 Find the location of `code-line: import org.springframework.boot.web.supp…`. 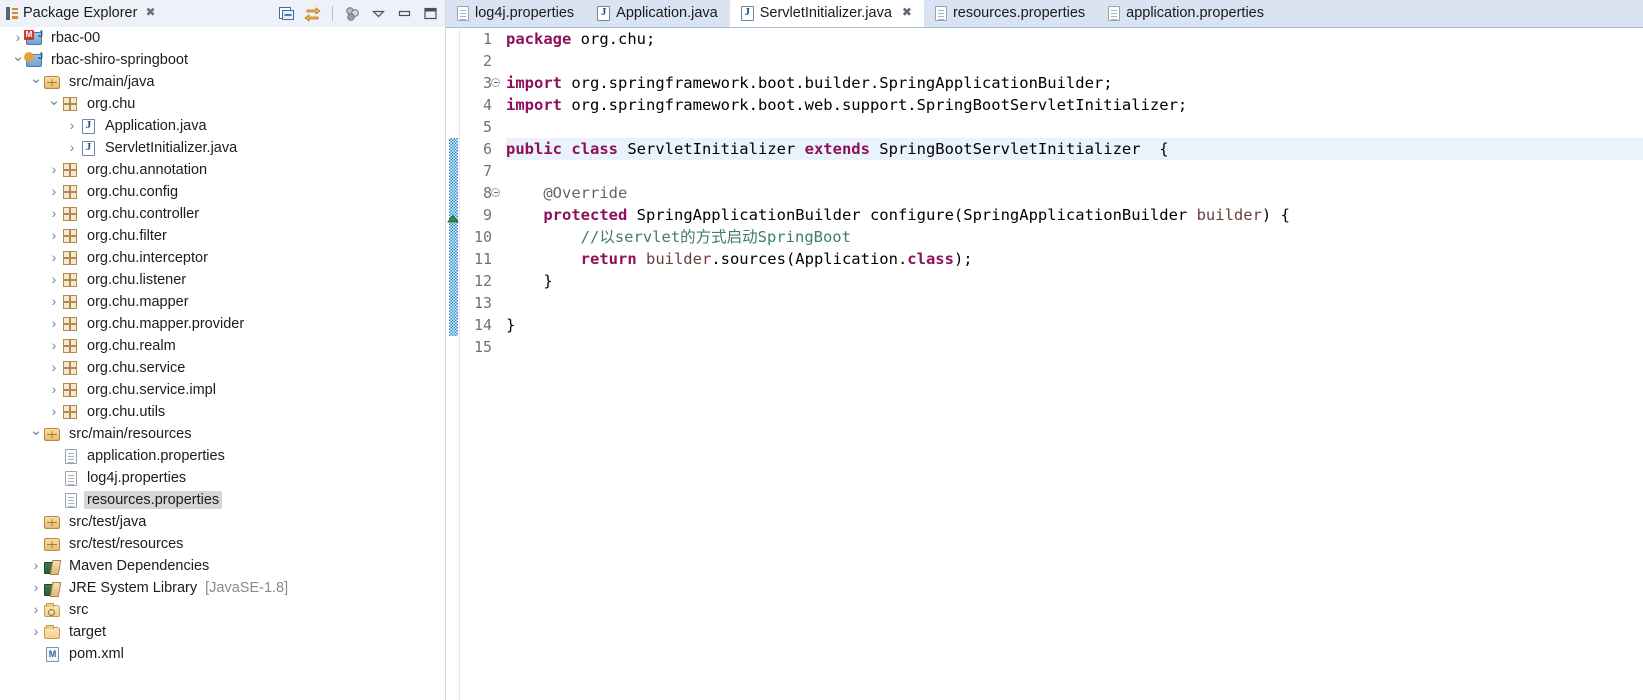

code-line: import org.springframework.boot.web.supp… is located at coordinates (1074, 105).